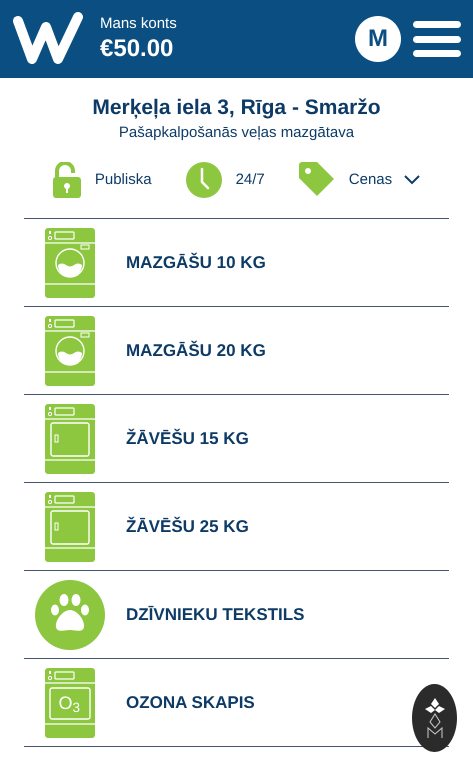 This screenshot has height=768, width=473. I want to click on menu-button, so click(437, 39).